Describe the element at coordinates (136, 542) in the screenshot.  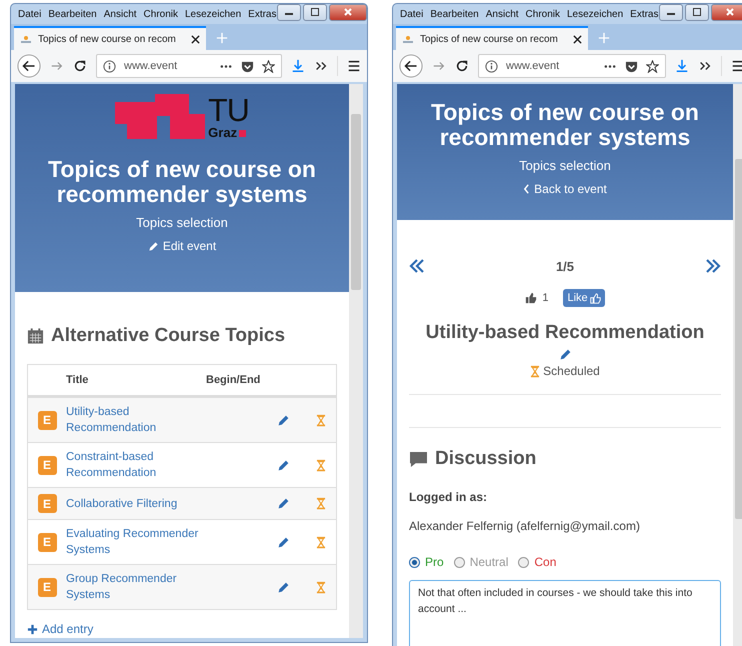
I see `topic-link: Evaluating Recommender Systems` at that location.